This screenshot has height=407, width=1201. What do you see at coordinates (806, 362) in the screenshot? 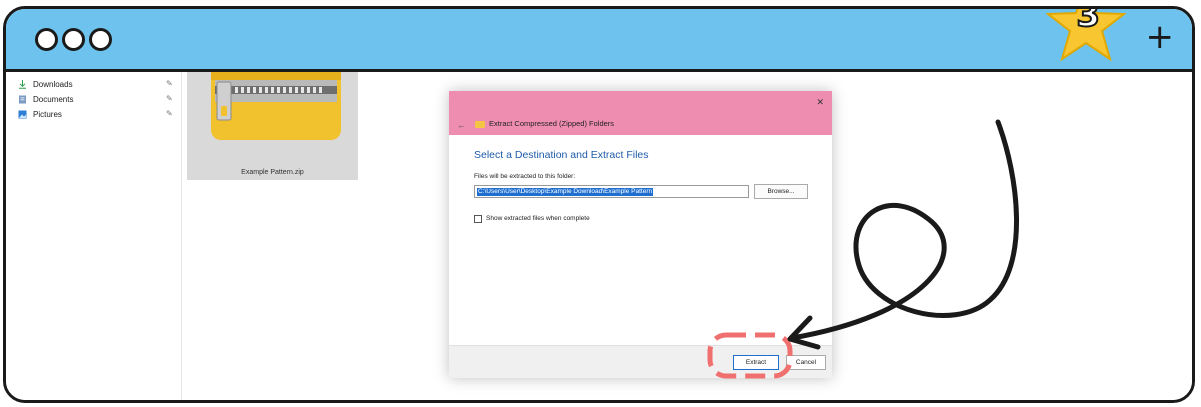
I see `cancel-button: Cancel` at bounding box center [806, 362].